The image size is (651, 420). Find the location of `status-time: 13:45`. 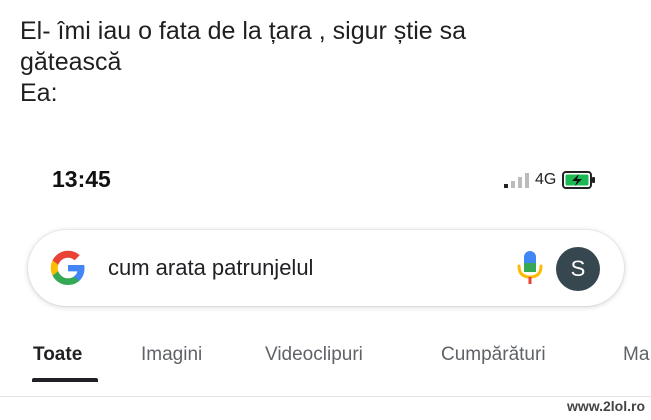

status-time: 13:45 is located at coordinates (81, 179).